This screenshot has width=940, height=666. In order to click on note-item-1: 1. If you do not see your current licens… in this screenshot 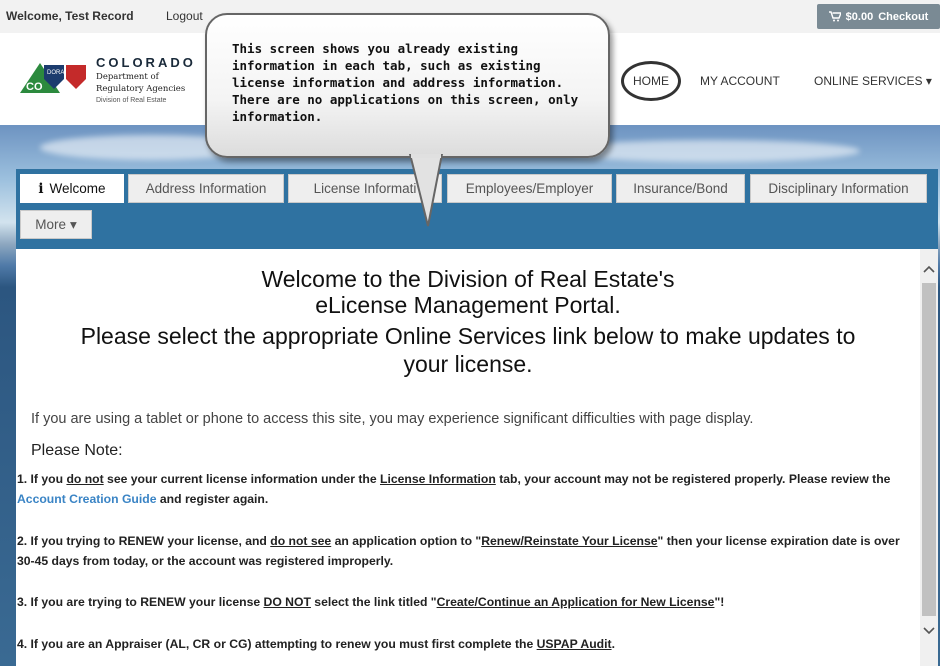, I will do `click(464, 489)`.